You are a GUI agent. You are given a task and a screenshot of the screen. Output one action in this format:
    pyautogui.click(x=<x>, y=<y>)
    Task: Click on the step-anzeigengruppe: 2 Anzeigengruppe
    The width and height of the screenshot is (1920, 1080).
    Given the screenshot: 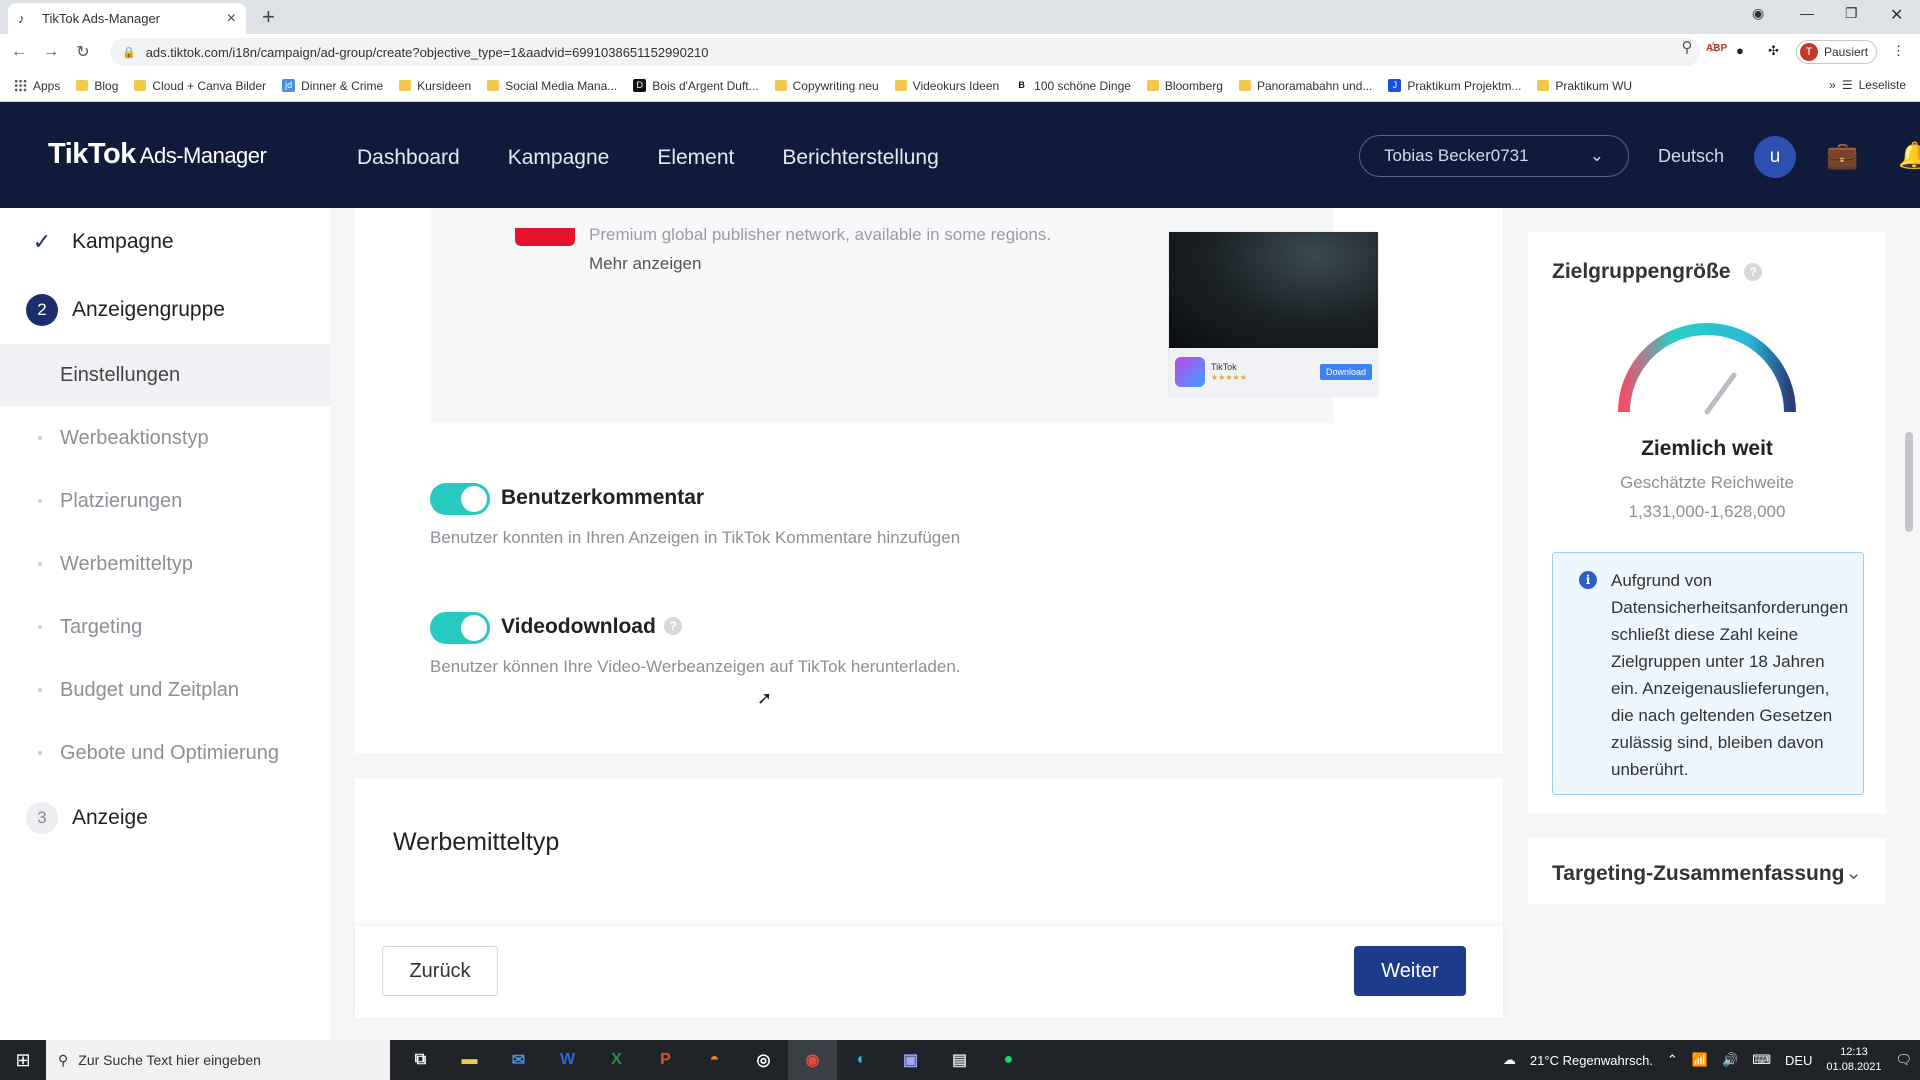 What is the action you would take?
    pyautogui.click(x=125, y=310)
    